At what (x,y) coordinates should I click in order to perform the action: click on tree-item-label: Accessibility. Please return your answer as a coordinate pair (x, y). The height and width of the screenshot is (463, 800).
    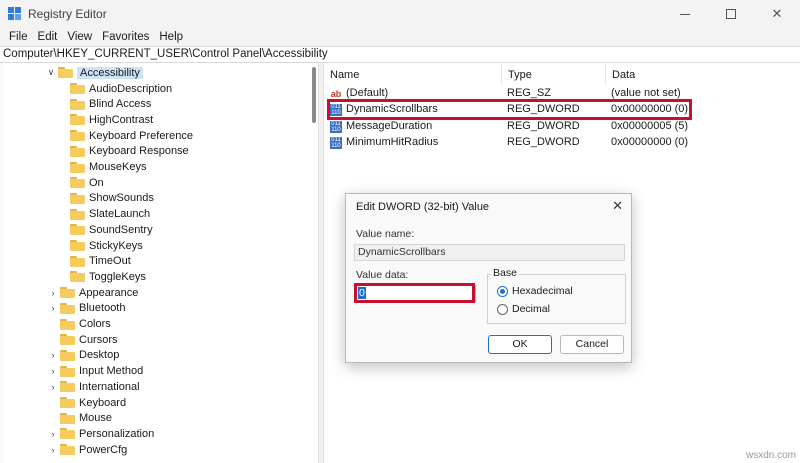
    Looking at the image, I should click on (110, 72).